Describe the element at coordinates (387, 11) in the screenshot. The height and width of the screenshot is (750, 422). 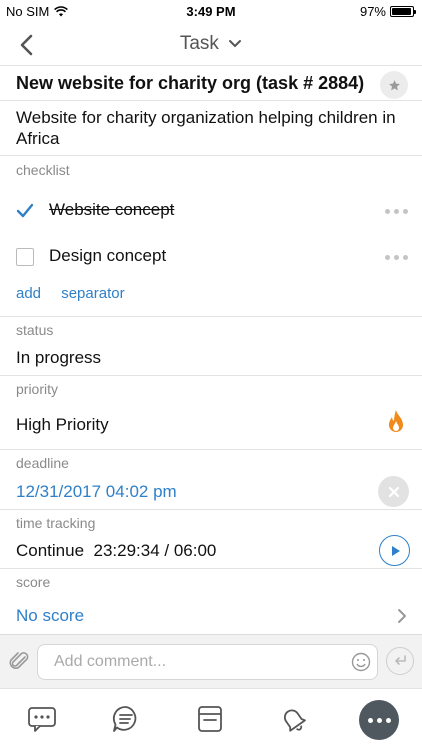
I see `battery-group: 97%` at that location.